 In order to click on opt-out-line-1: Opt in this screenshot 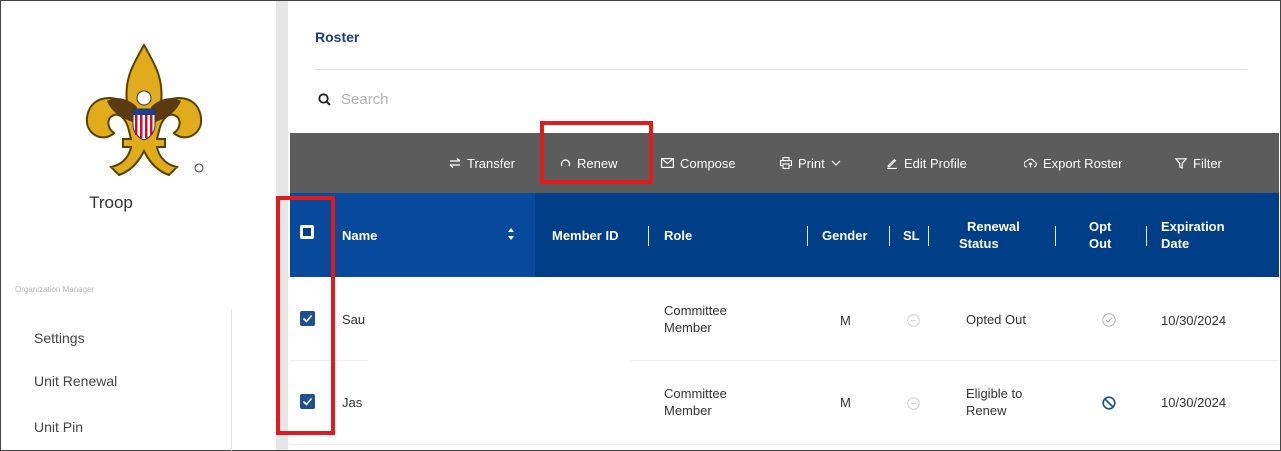, I will do `click(1100, 226)`.